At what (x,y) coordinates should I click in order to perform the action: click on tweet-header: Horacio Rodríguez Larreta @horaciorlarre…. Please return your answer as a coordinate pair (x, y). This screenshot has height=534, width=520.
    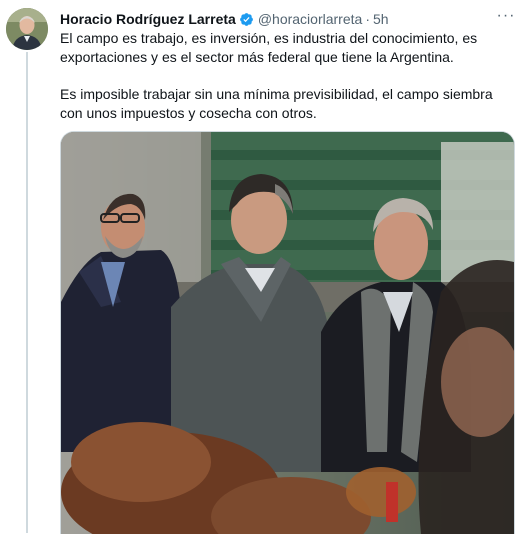
    Looking at the image, I should click on (224, 19).